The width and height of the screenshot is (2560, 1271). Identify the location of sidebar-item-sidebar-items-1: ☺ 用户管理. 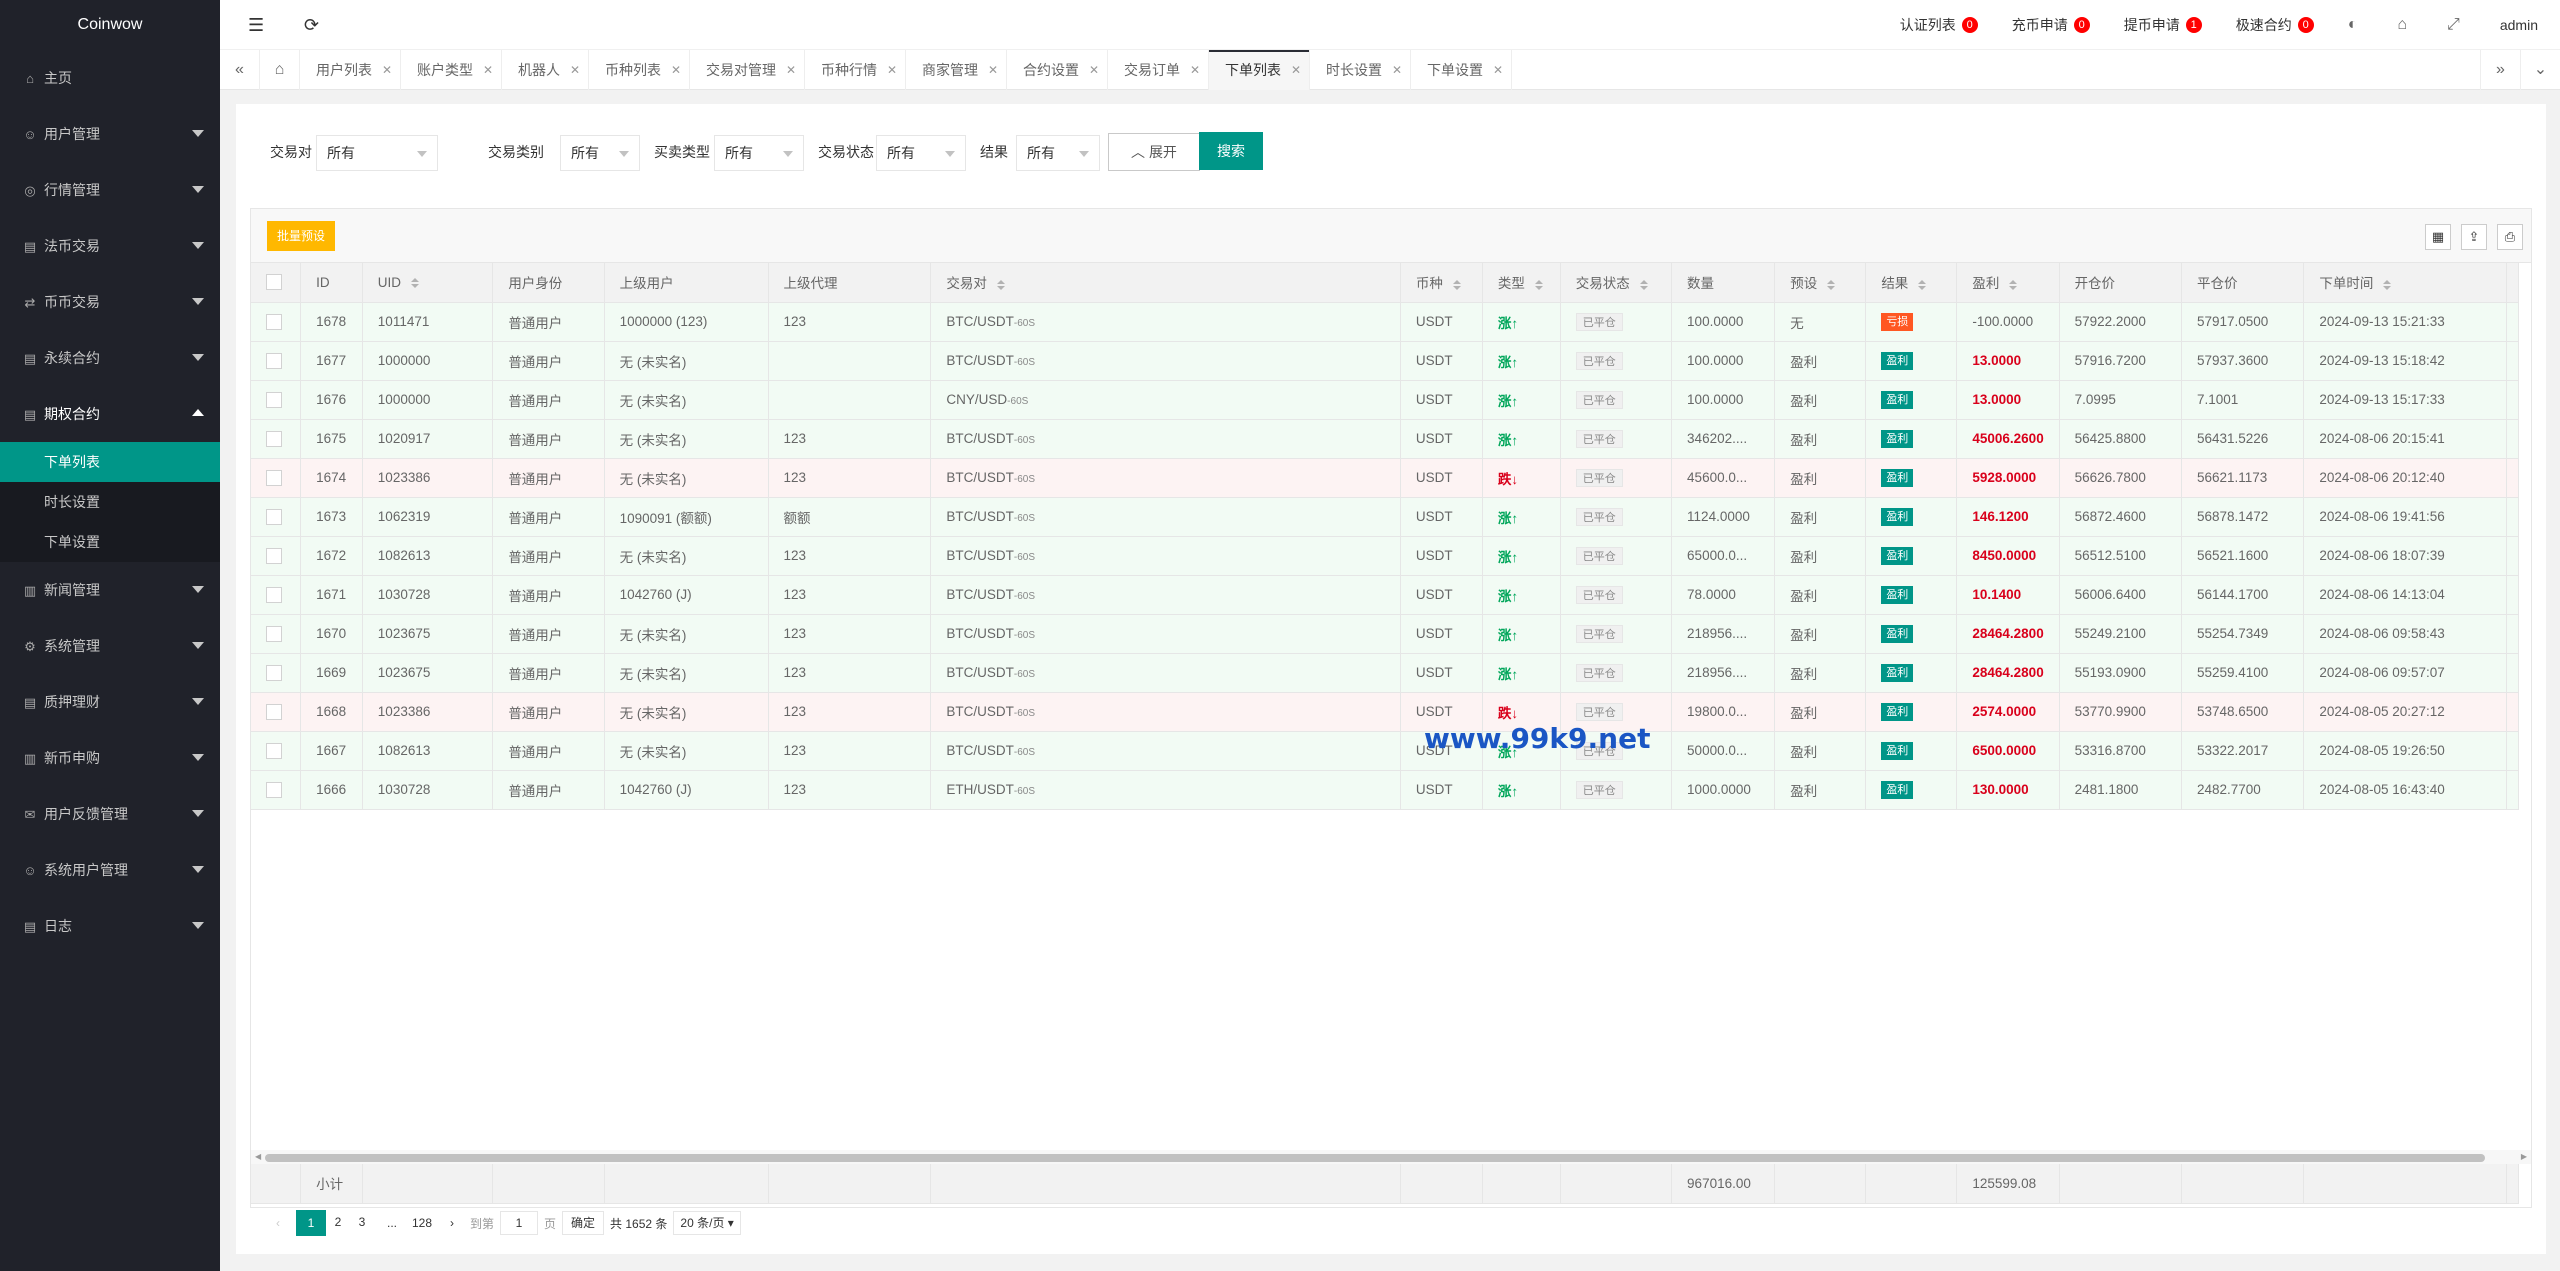
(110, 134).